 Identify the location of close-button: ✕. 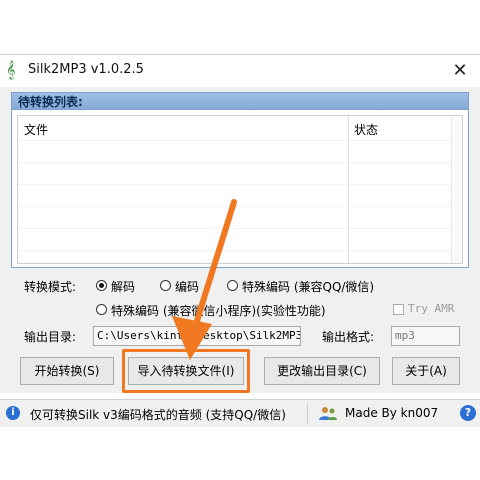
(460, 71).